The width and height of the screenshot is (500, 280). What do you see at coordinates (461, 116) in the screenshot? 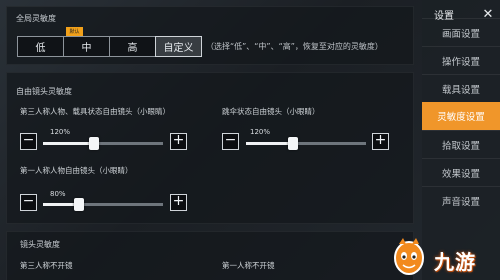
I see `sidebar-item-sensitivity: 灵敏度设置` at bounding box center [461, 116].